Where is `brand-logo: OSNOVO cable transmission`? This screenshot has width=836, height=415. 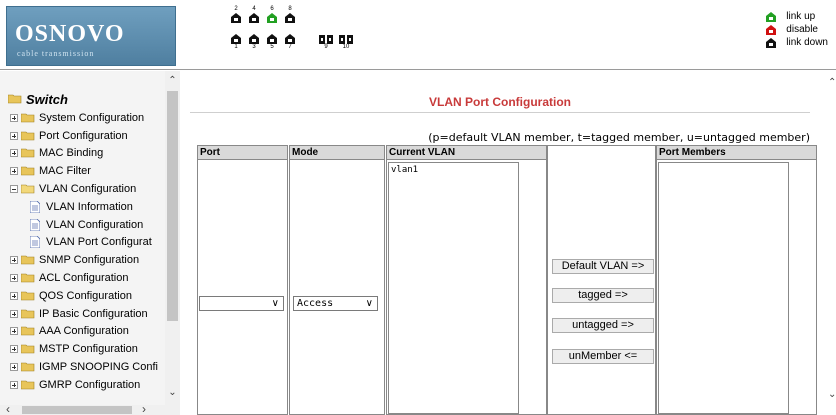 brand-logo: OSNOVO cable transmission is located at coordinates (91, 36).